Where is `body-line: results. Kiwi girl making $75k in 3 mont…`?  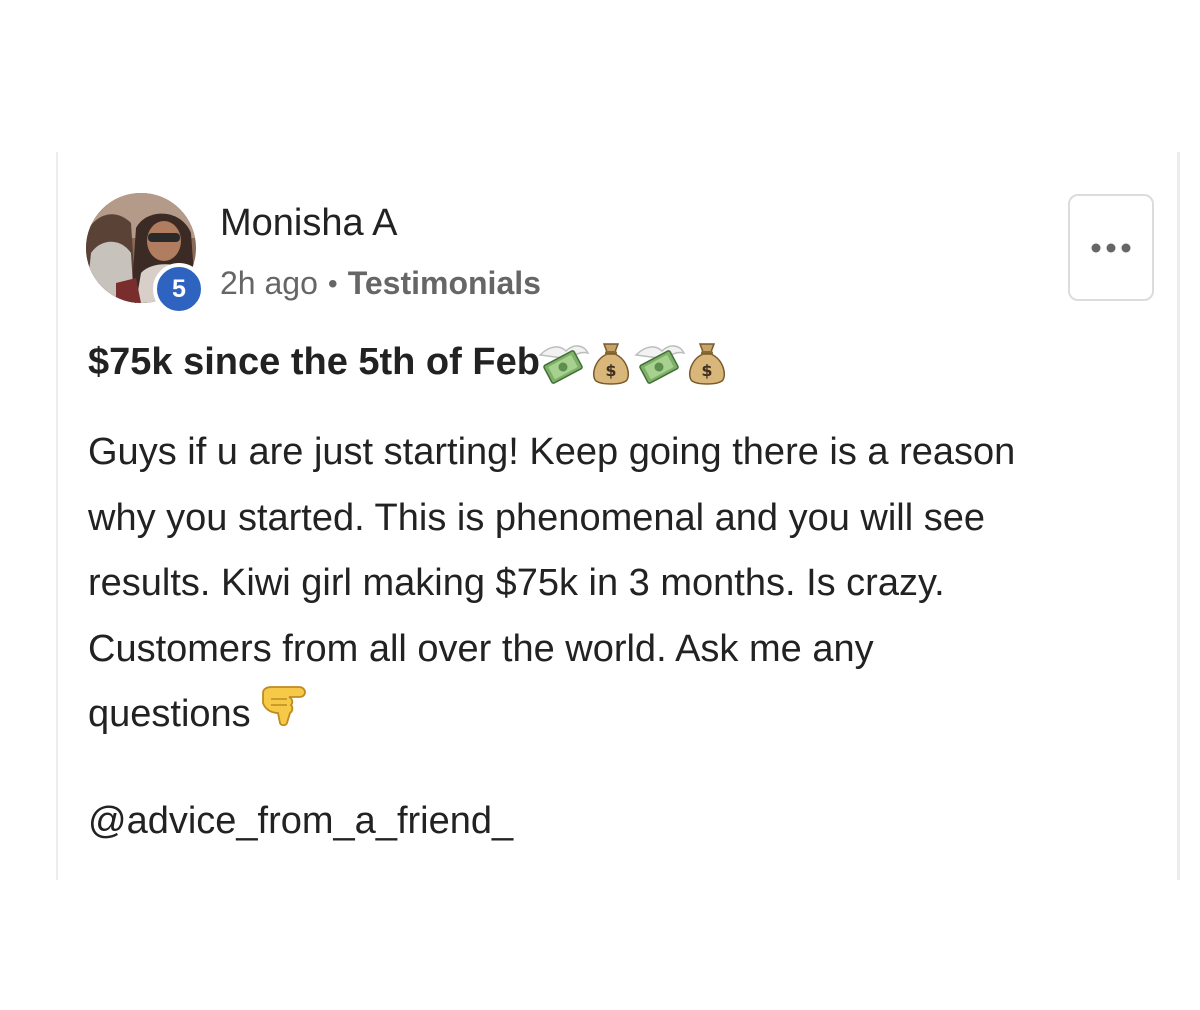 body-line: results. Kiwi girl making $75k in 3 mont… is located at coordinates (516, 583).